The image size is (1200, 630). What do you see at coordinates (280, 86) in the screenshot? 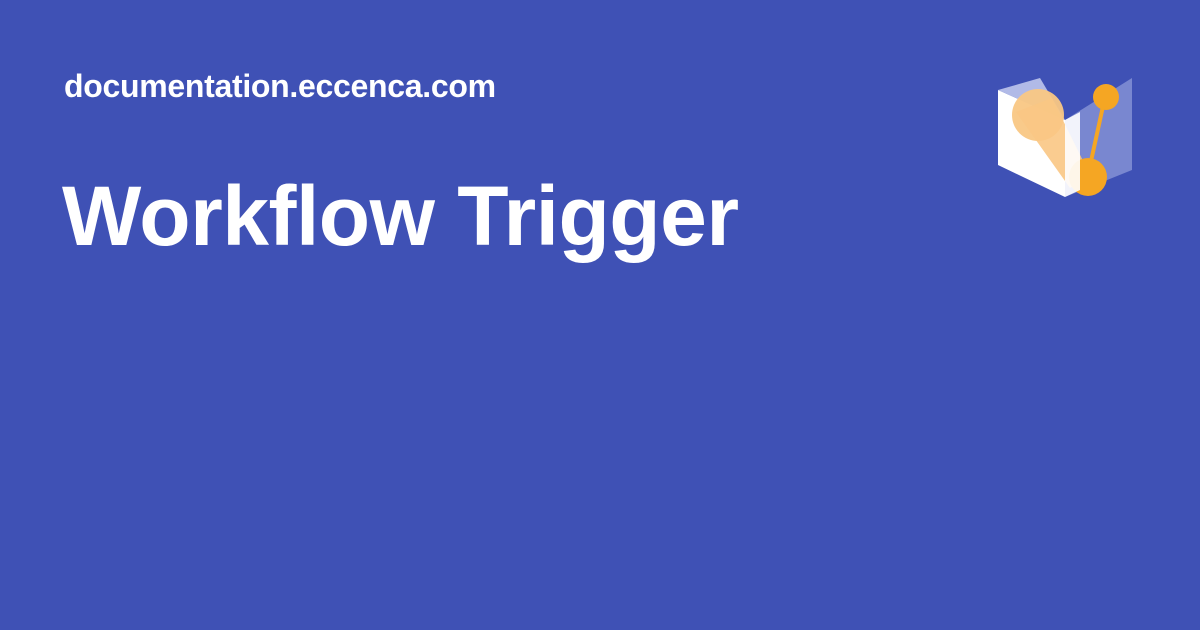
I see `site-url: documentation.eccenca.com` at bounding box center [280, 86].